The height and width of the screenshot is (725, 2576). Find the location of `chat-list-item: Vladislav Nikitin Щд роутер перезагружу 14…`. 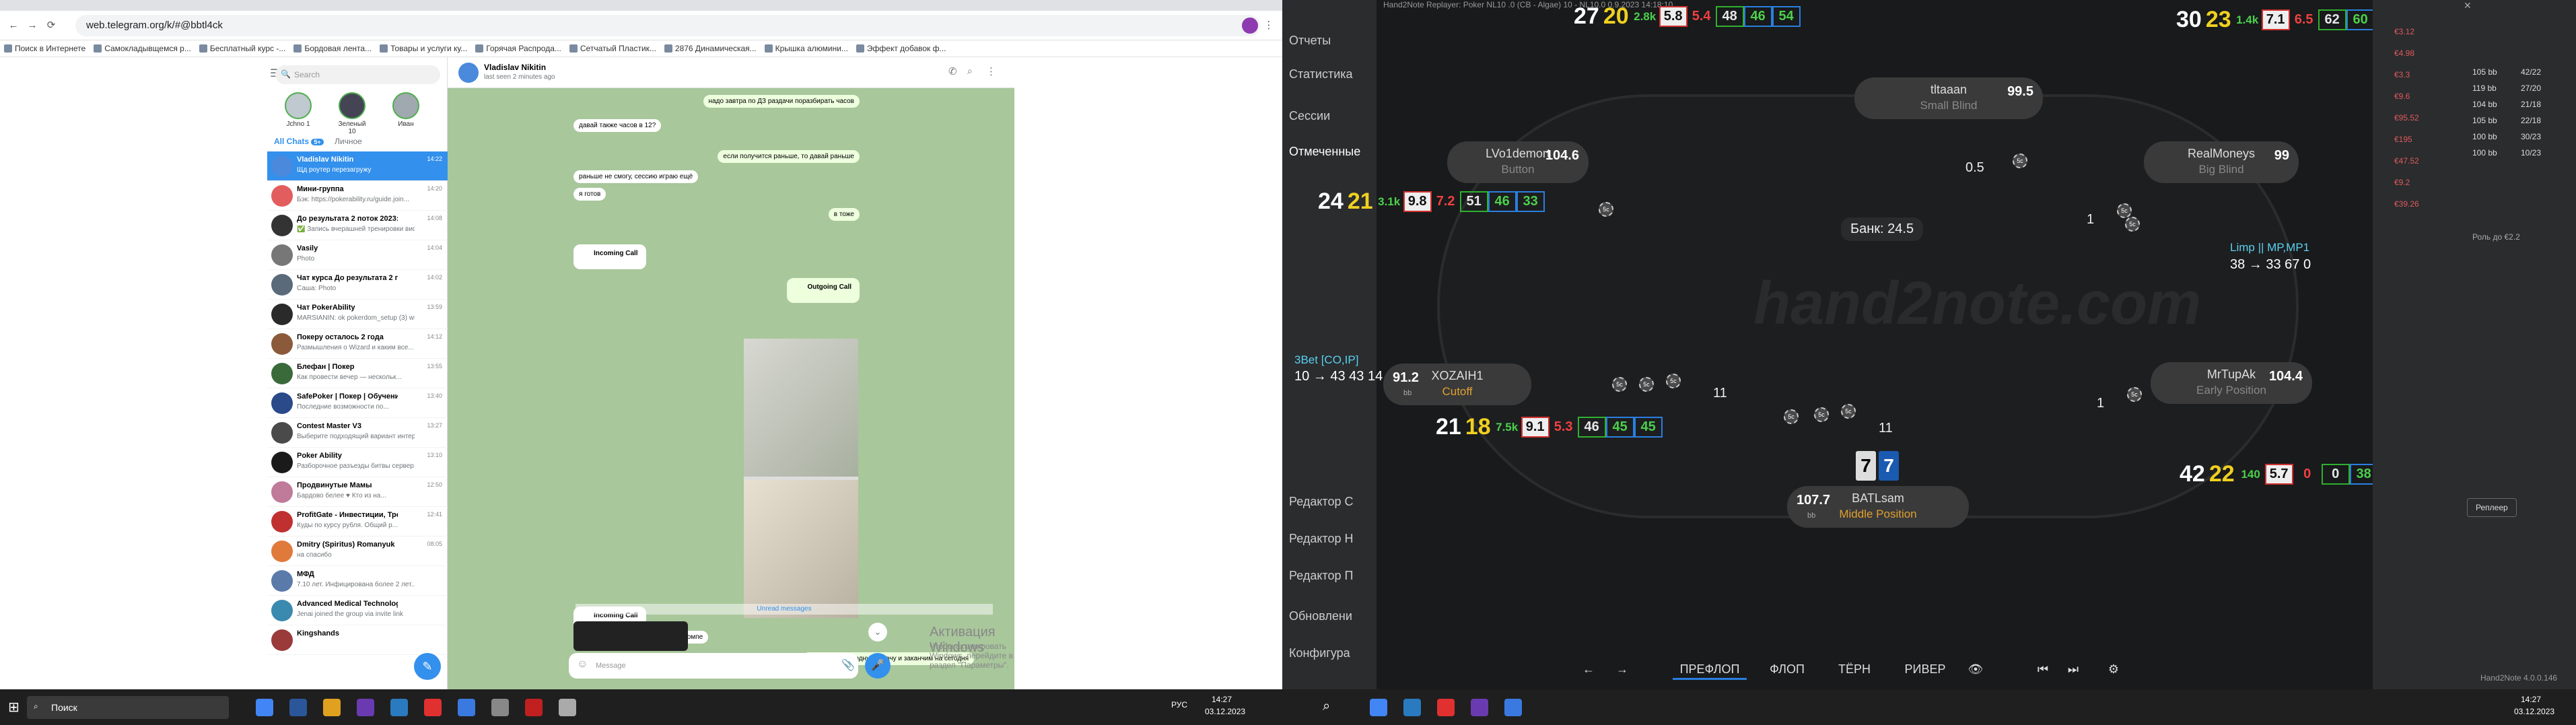

chat-list-item: Vladislav Nikitin Щд роутер перезагружу 14… is located at coordinates (357, 166).